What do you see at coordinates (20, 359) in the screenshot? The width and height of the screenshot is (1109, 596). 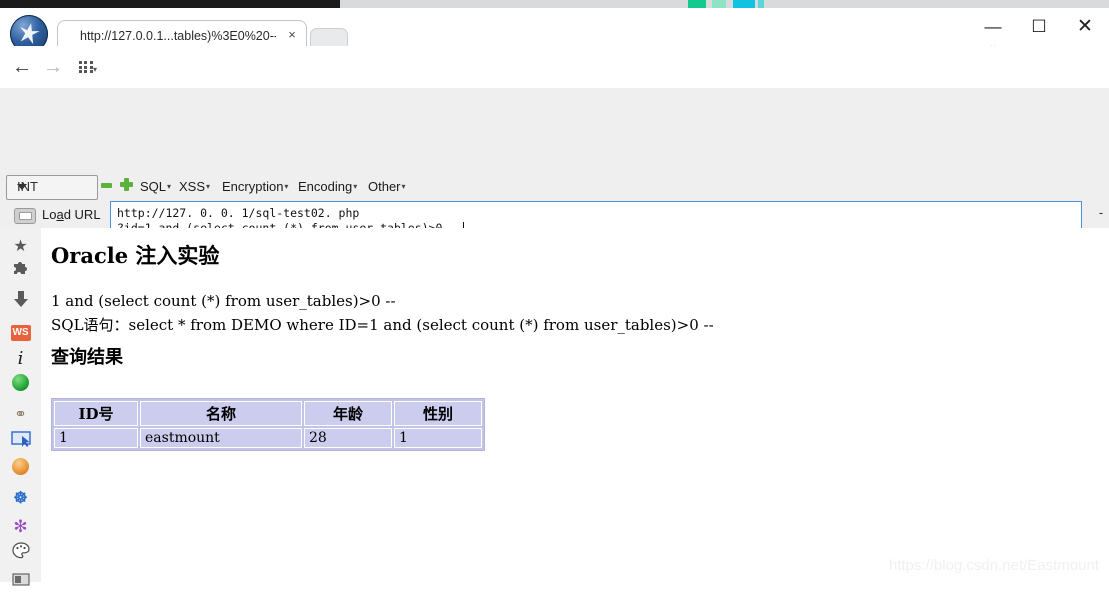 I see `info-italic-icon: i` at bounding box center [20, 359].